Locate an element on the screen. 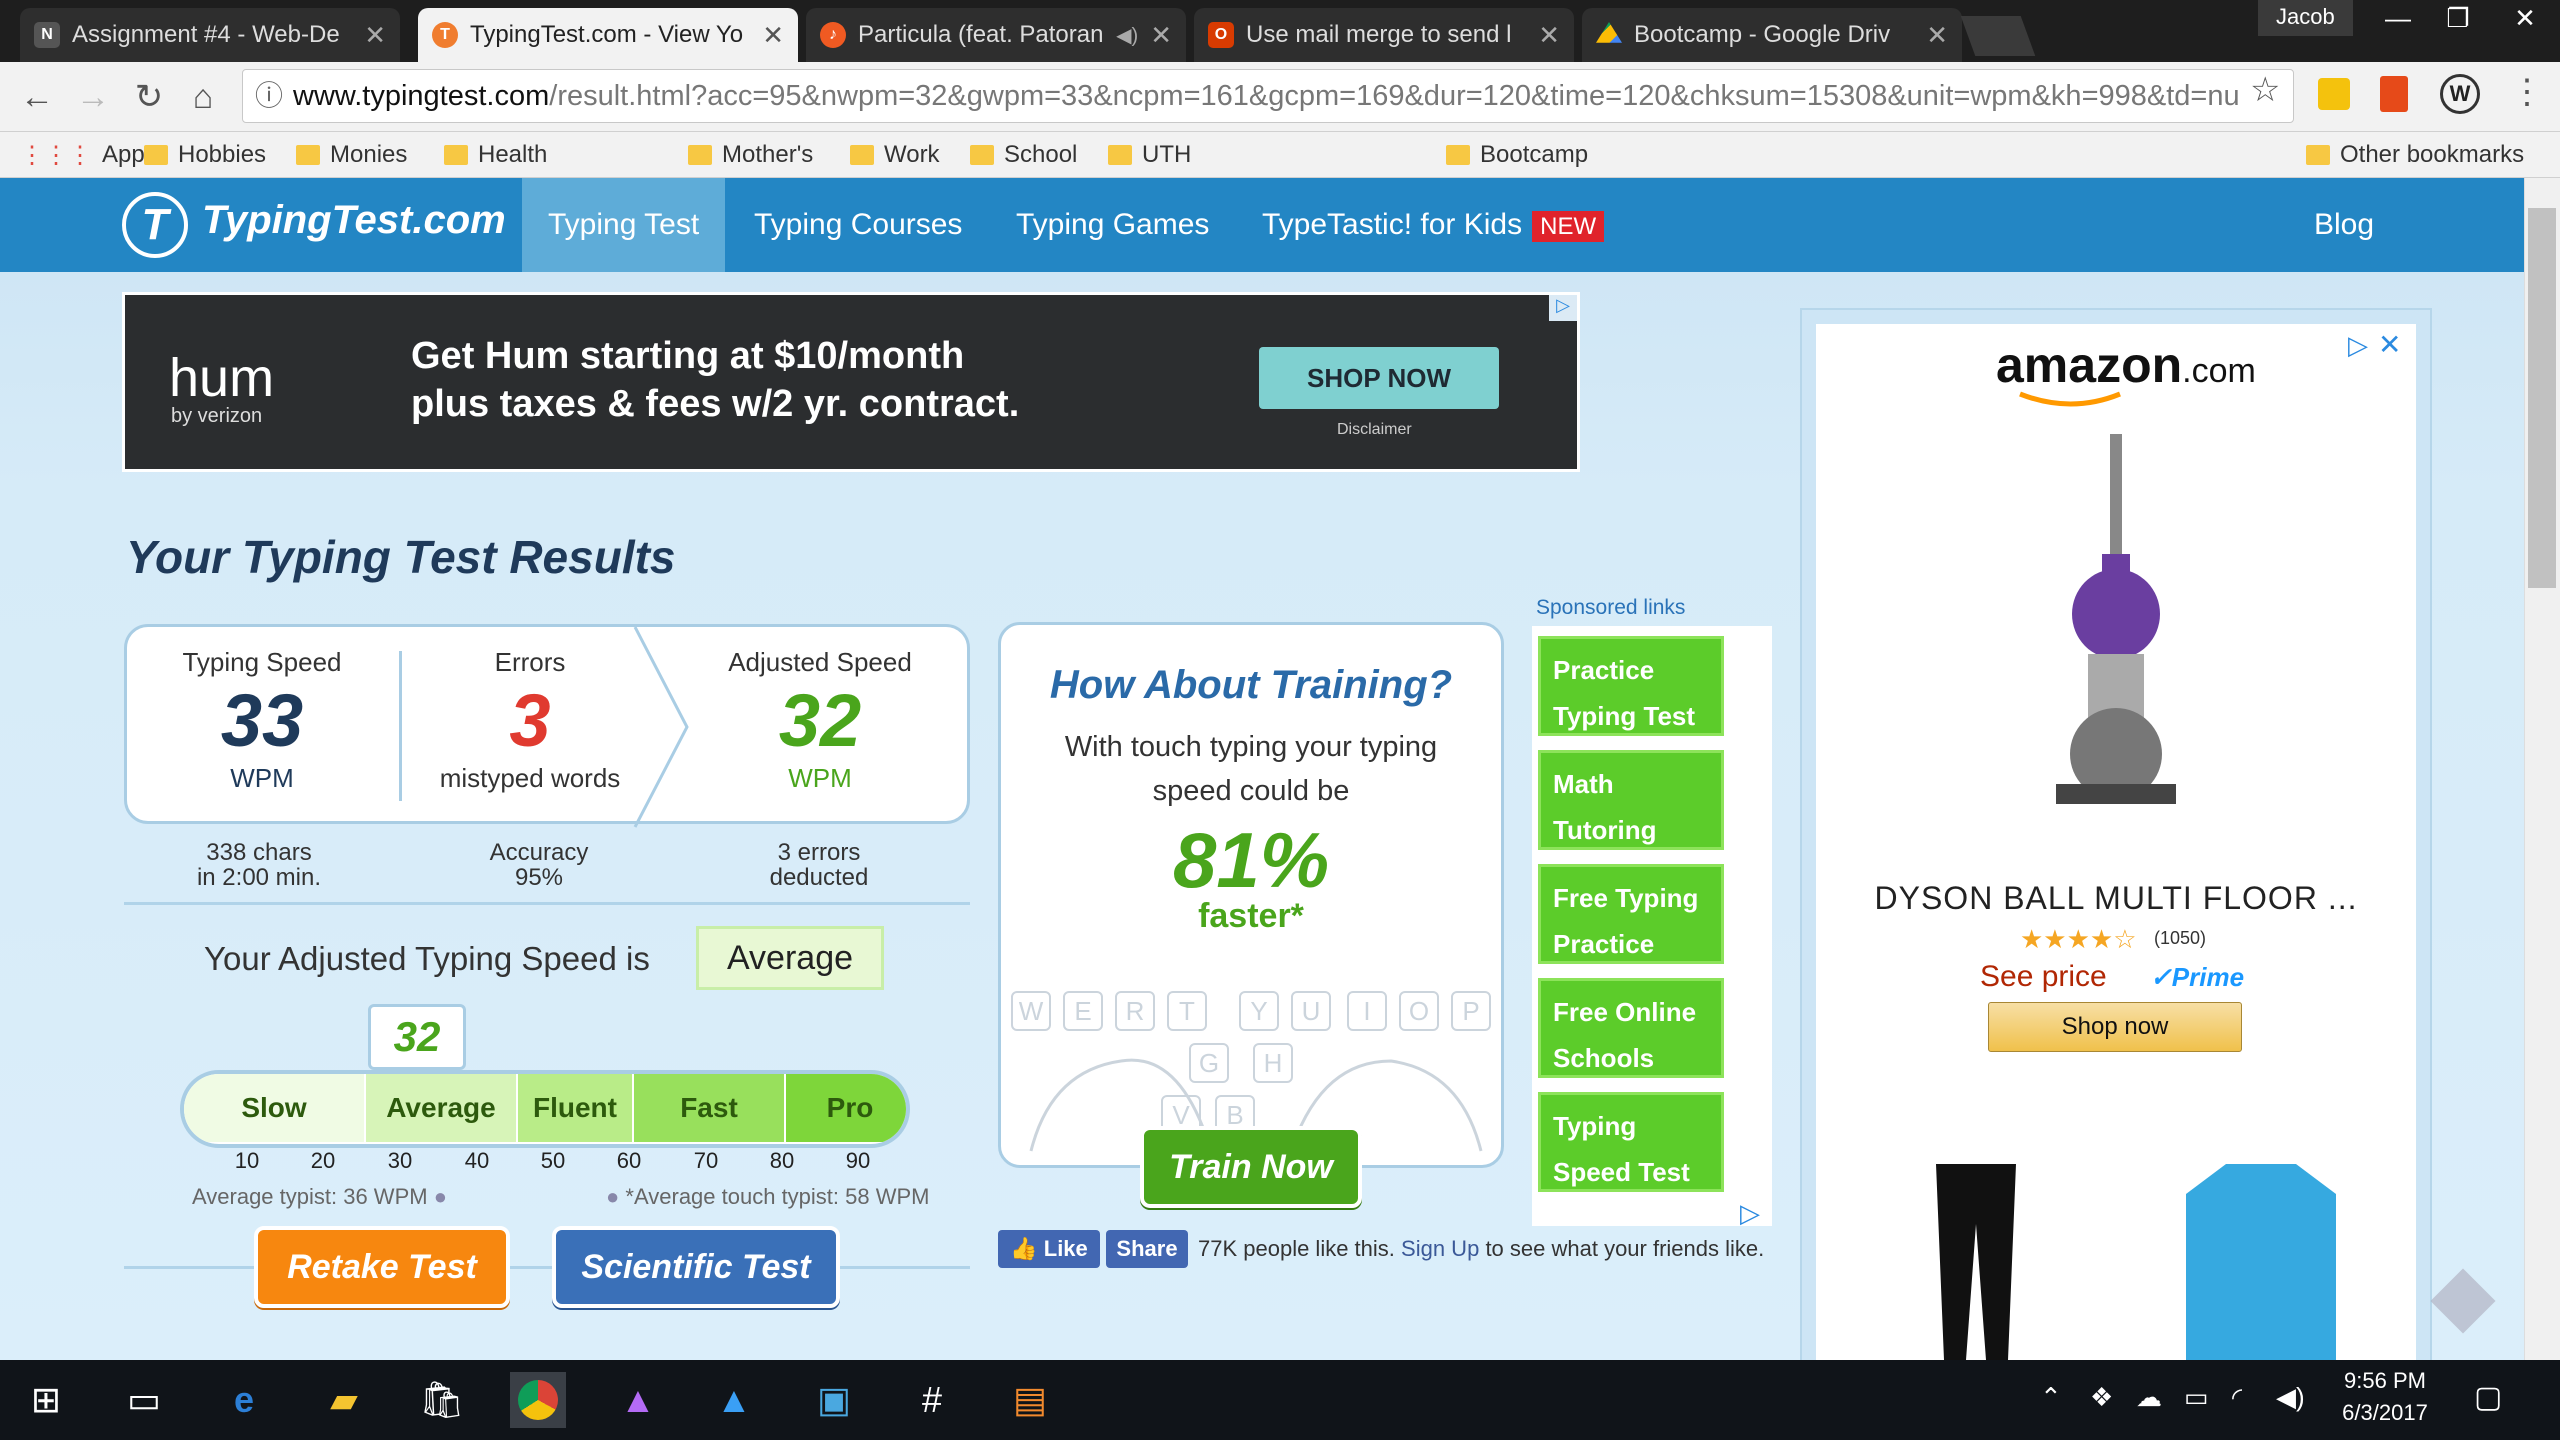  battery-icon: ▭ is located at coordinates (2196, 1397).